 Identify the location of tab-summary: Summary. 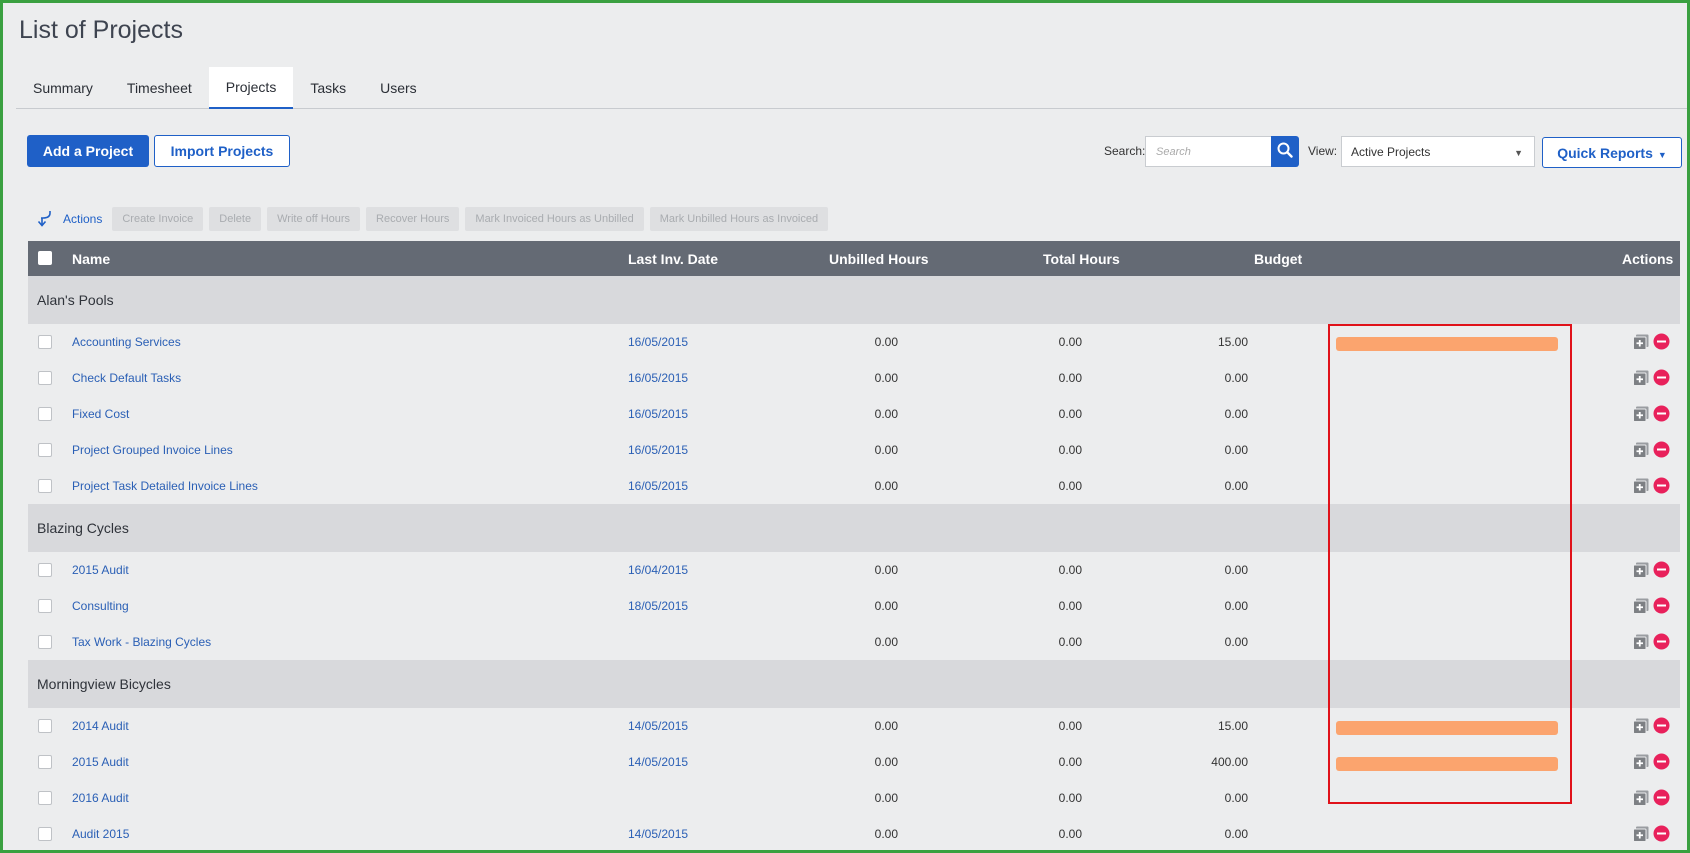
(63, 88).